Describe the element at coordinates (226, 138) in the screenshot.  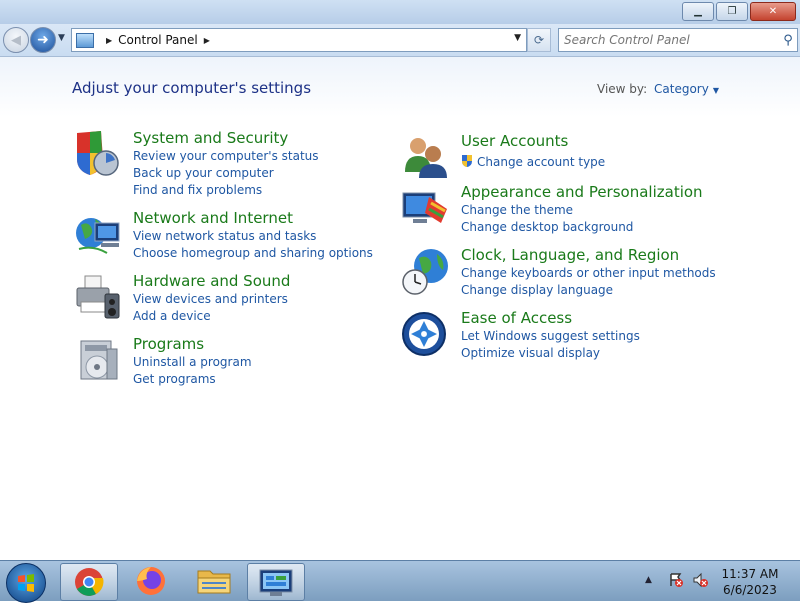
I see `system-security-title: System and Security` at that location.